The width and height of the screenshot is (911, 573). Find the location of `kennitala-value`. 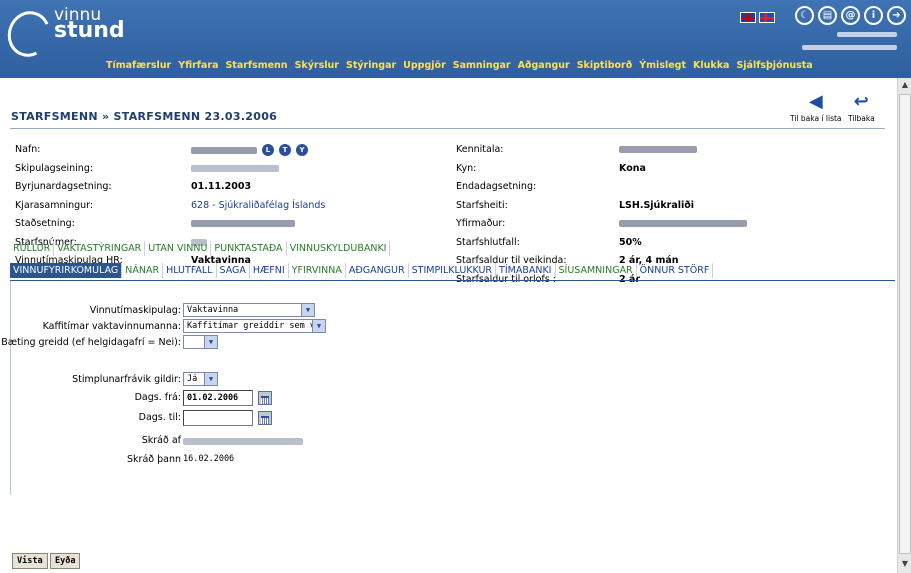

kennitala-value is located at coordinates (658, 149).